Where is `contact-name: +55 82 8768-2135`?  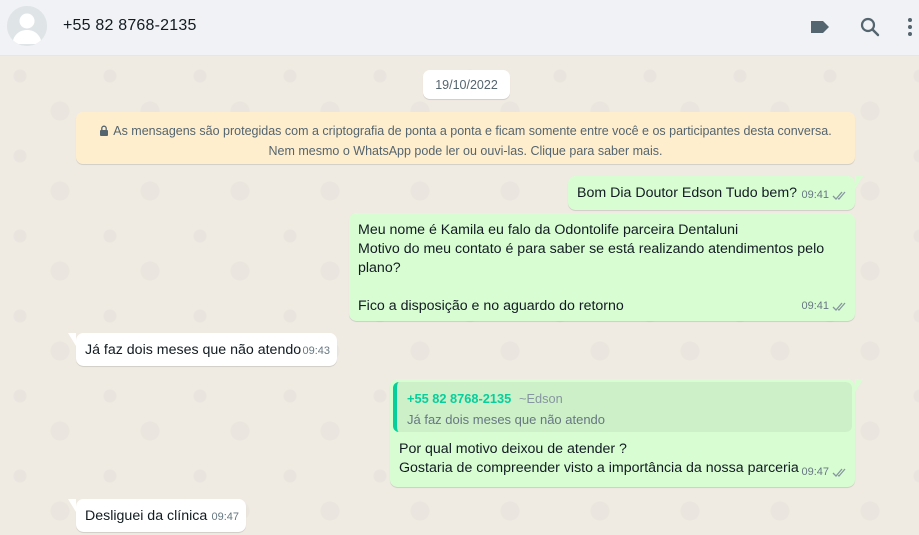 contact-name: +55 82 8768-2135 is located at coordinates (130, 26).